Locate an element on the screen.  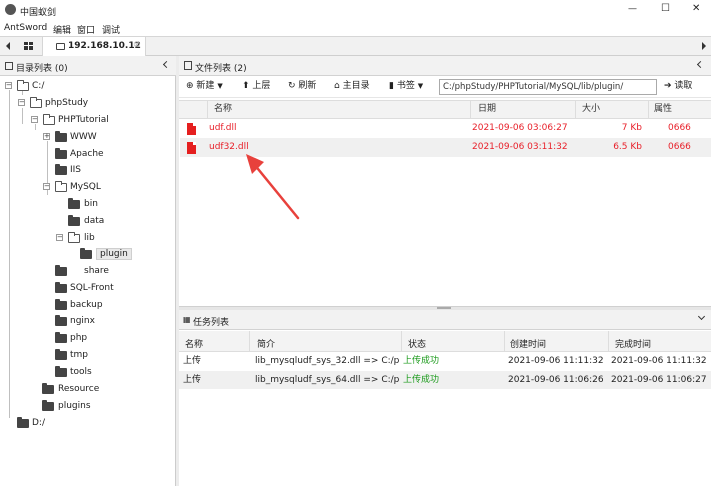
close-window-button: ✕ is located at coordinates (696, 8).